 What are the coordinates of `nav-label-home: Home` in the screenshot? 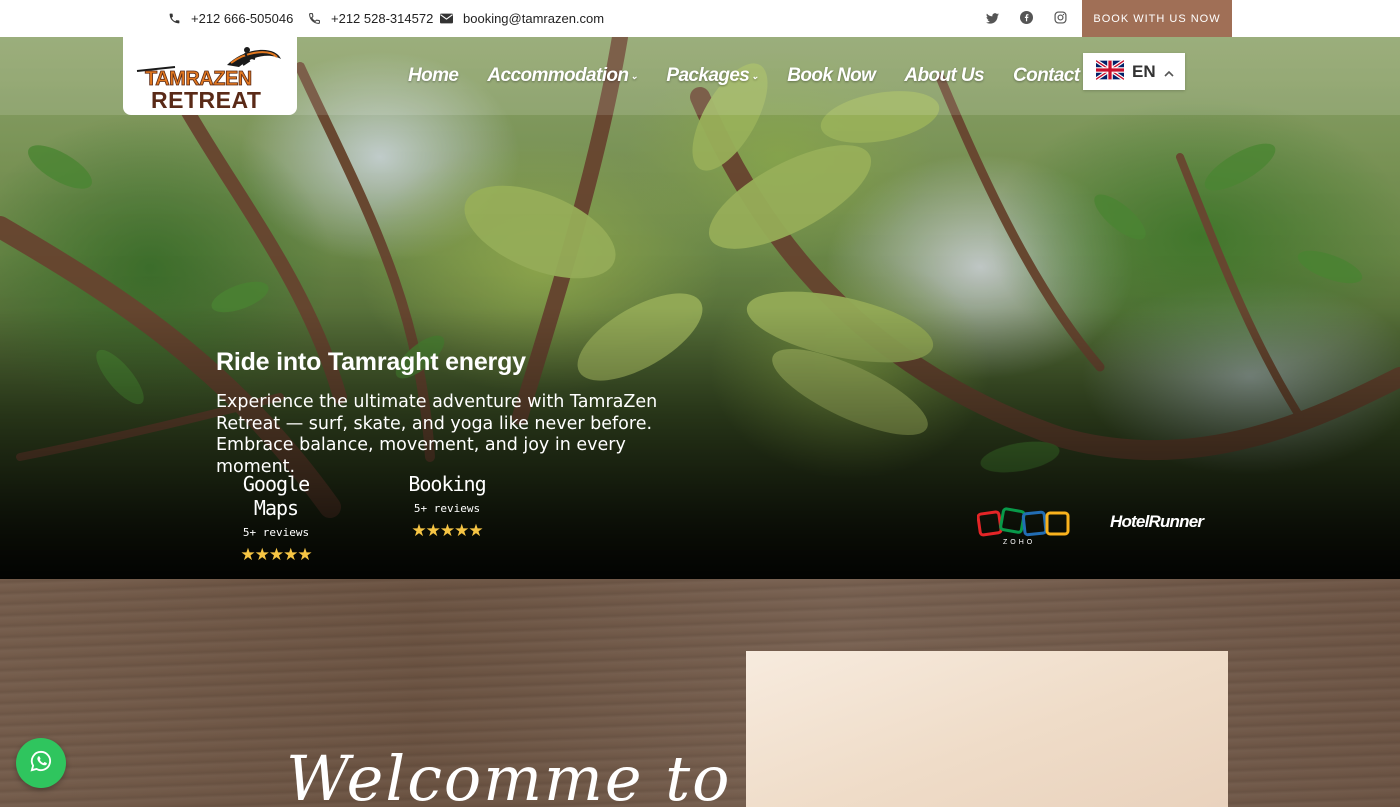 It's located at (433, 75).